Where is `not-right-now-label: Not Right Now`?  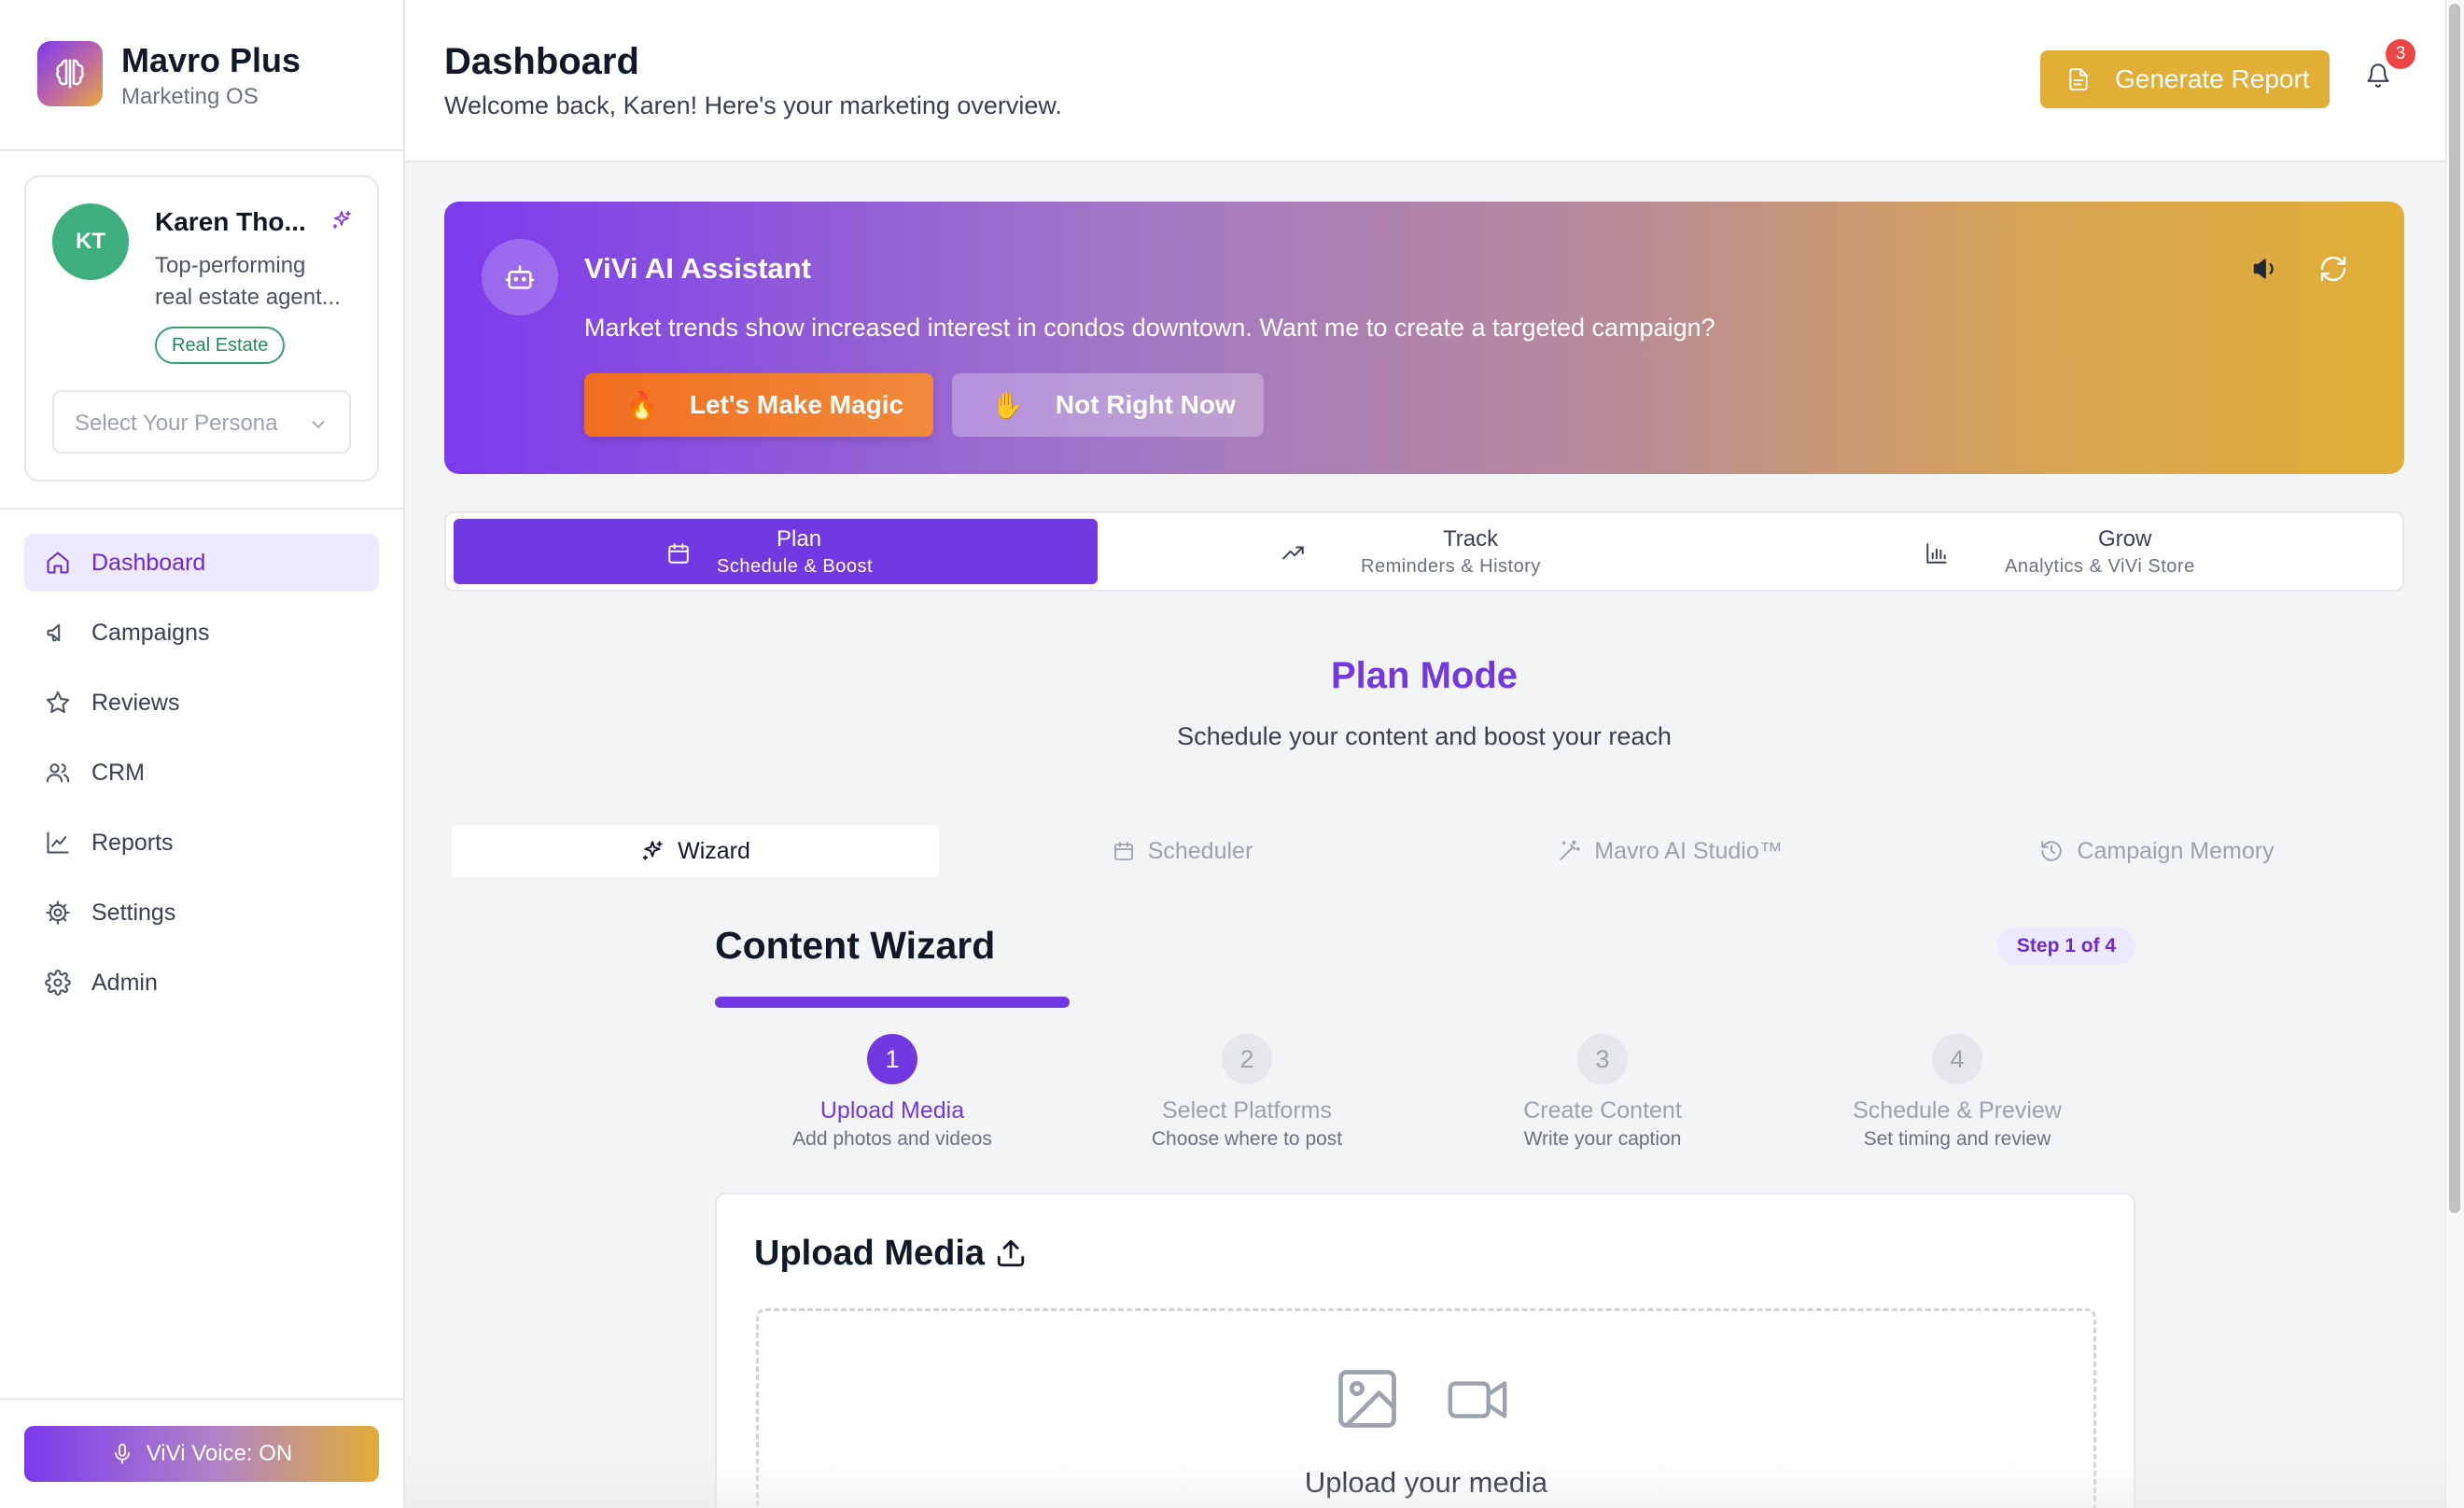
not-right-now-label: Not Right Now is located at coordinates (1145, 405).